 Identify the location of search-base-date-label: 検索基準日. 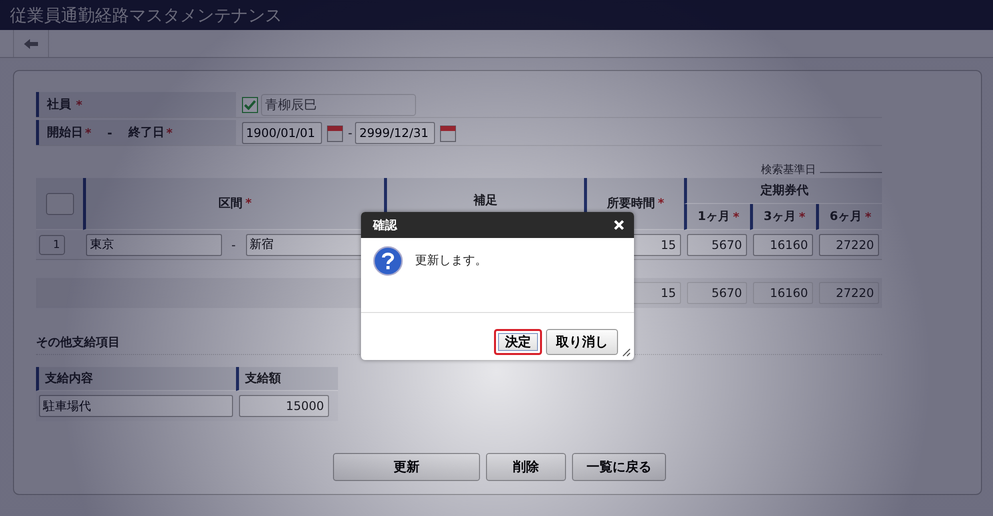
(788, 169).